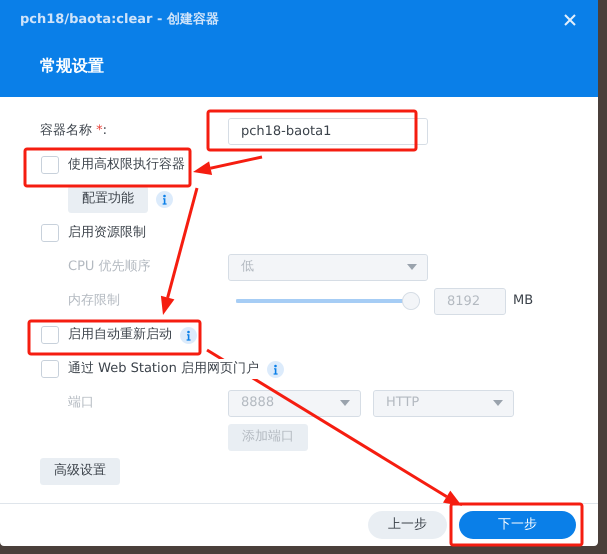  I want to click on advanced-button: 高级设置, so click(80, 471).